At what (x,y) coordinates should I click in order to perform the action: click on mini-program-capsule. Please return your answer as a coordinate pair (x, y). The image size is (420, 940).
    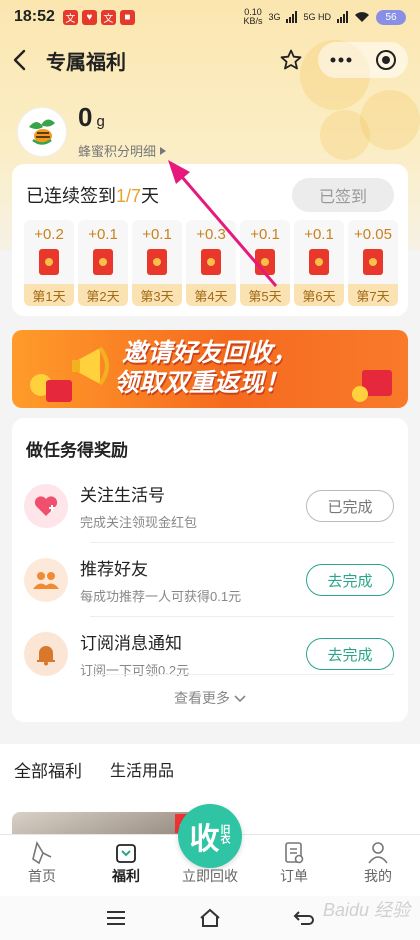
    Looking at the image, I should click on (363, 60).